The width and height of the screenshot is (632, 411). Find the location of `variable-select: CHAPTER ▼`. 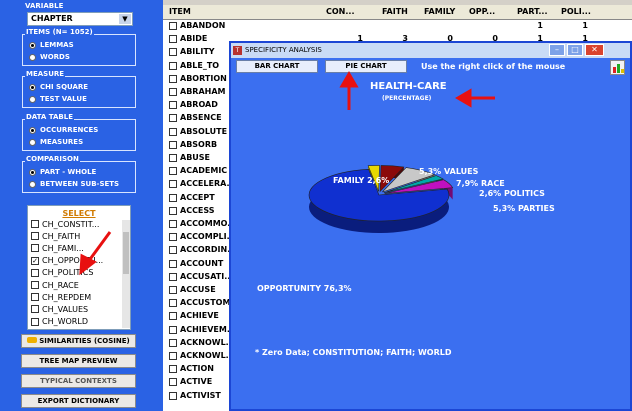

variable-select: CHAPTER ▼ is located at coordinates (80, 19).